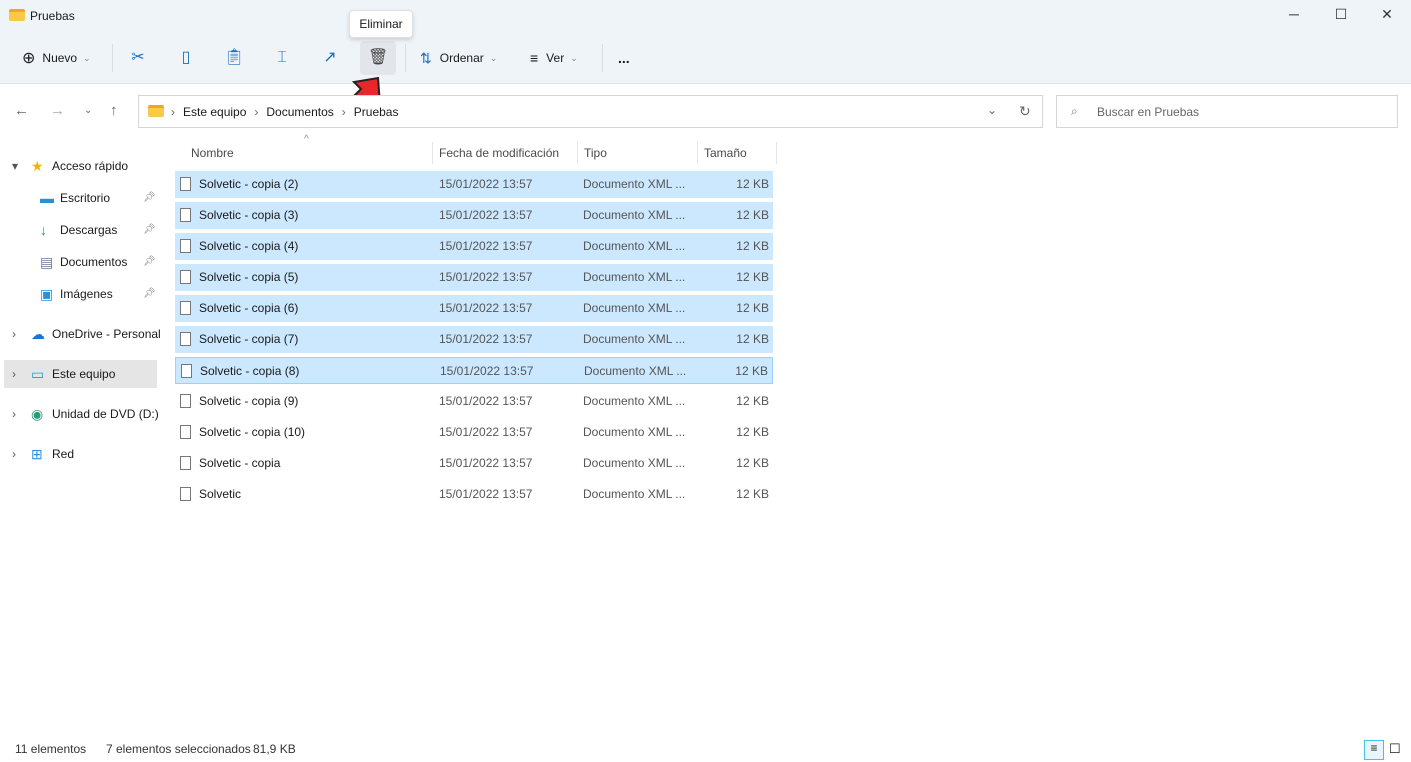  I want to click on sidebar-item: ▾ ★ Acceso rápido, so click(80, 166).